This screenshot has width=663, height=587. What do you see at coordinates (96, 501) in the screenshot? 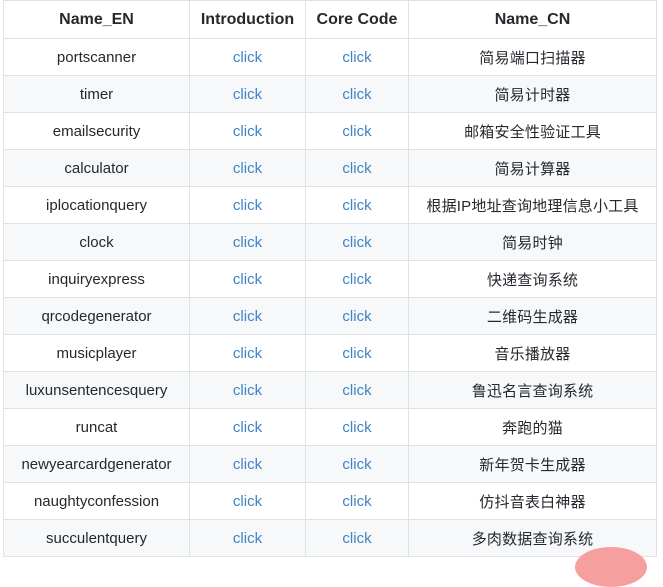
I see `cell-name-en: naughtyconfession` at bounding box center [96, 501].